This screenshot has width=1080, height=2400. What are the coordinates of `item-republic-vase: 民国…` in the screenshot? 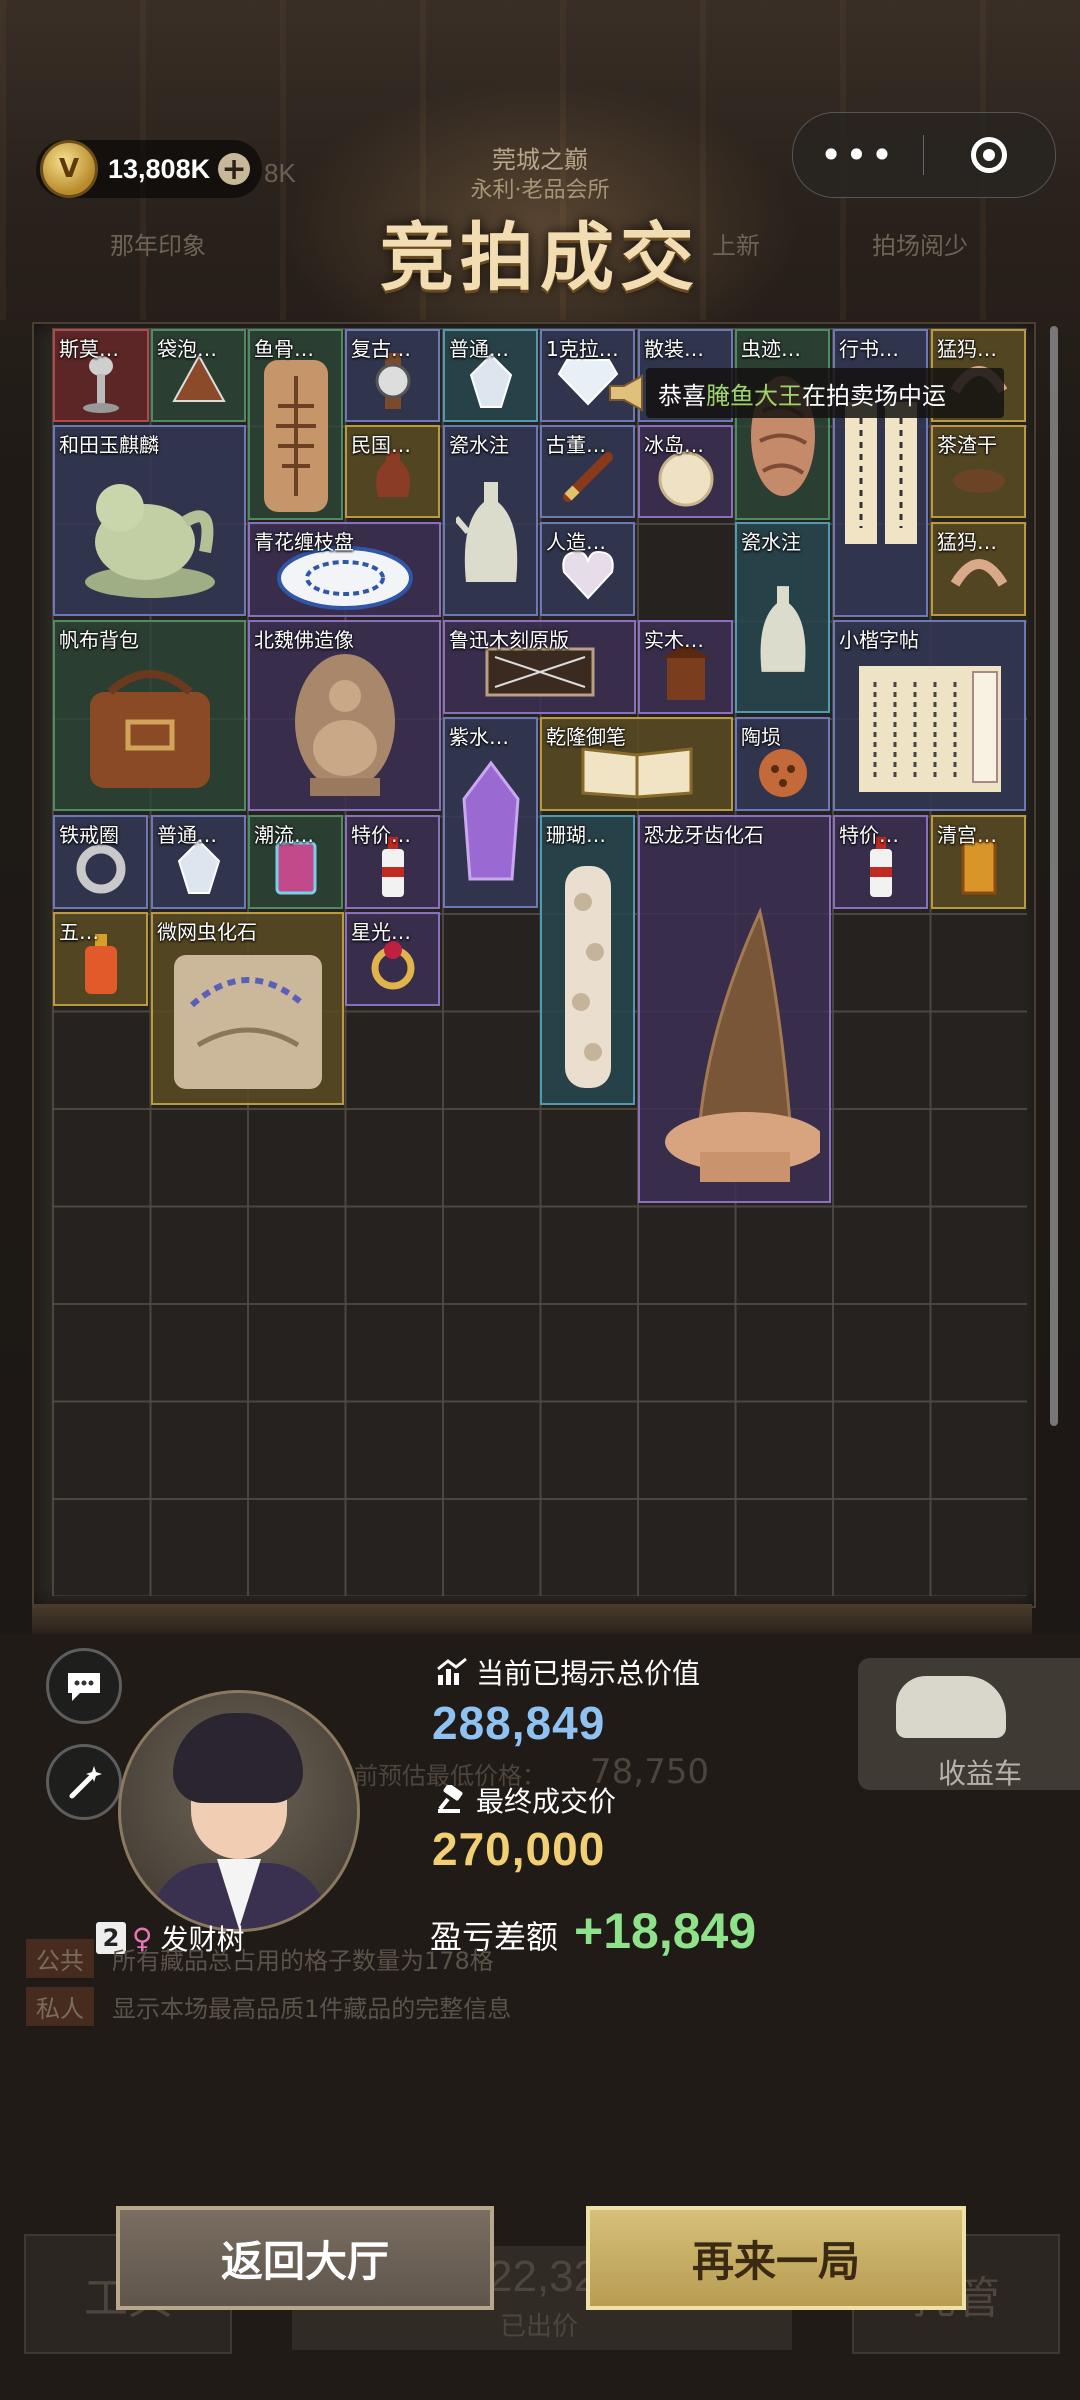 It's located at (392, 471).